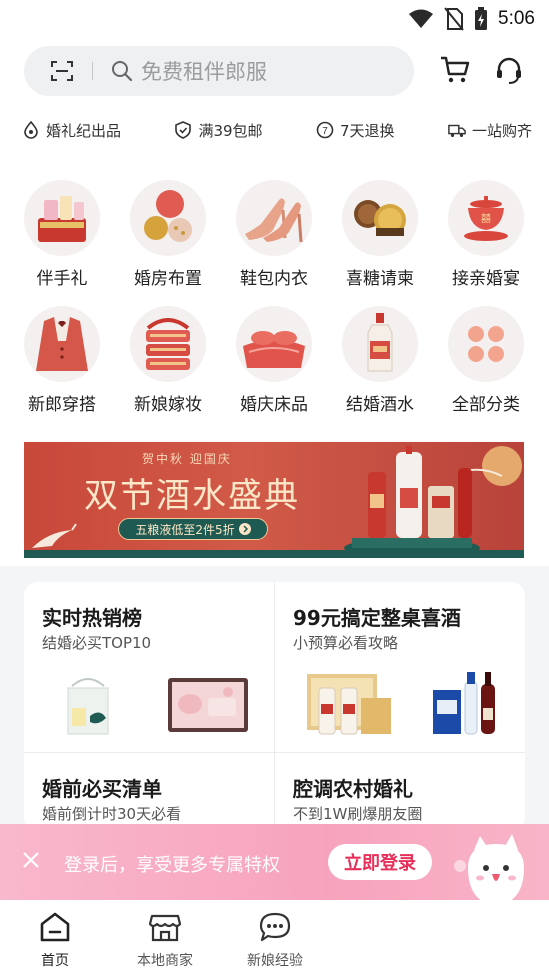 The image size is (549, 976). I want to click on store-icon, so click(165, 928).